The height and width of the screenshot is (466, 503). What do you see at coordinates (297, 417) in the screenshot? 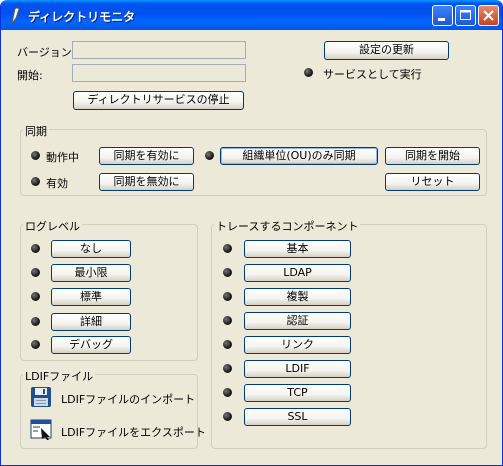
I see `trace-ssl-button: SSL` at bounding box center [297, 417].